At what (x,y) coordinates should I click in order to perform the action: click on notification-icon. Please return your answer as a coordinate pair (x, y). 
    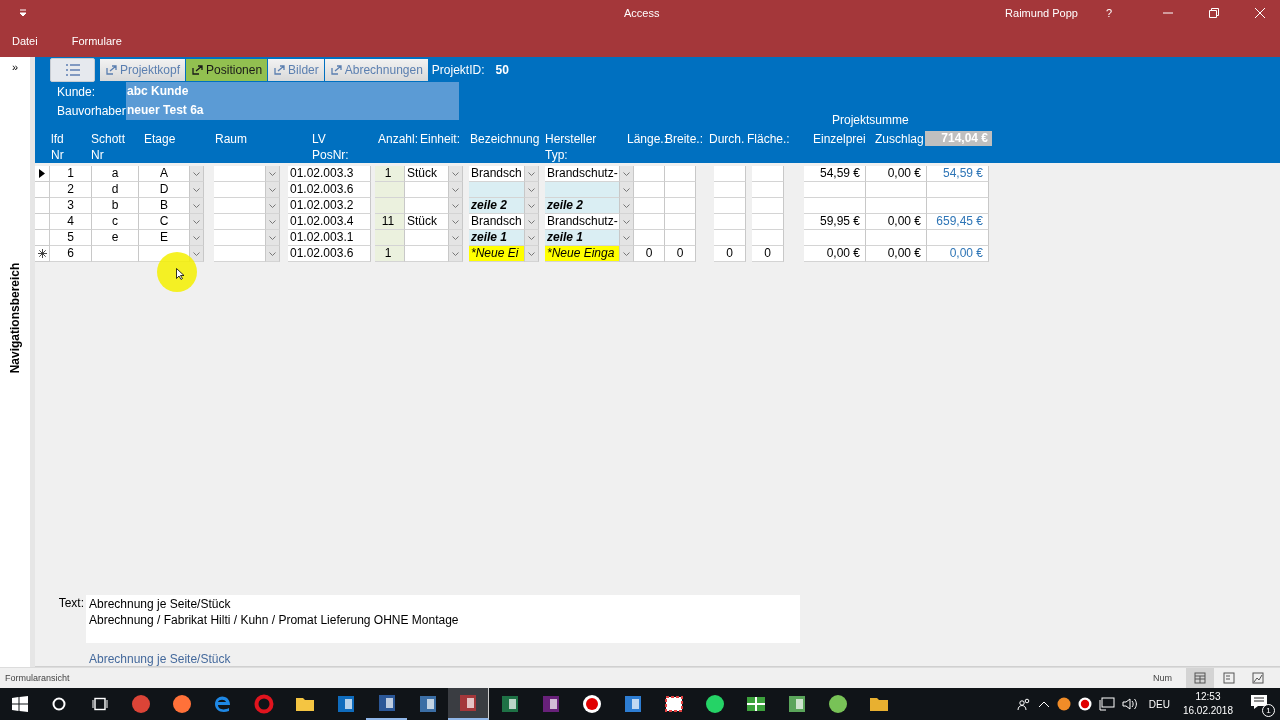
    Looking at the image, I should click on (1259, 702).